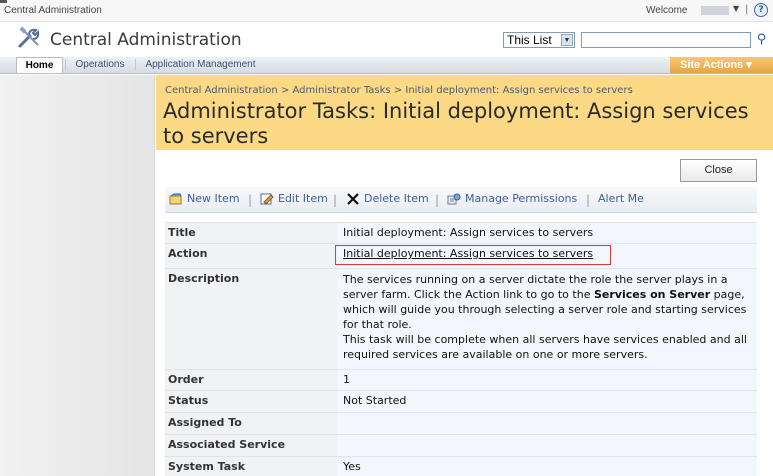 The height and width of the screenshot is (476, 773). I want to click on edit-item-label: Edit Item, so click(303, 198).